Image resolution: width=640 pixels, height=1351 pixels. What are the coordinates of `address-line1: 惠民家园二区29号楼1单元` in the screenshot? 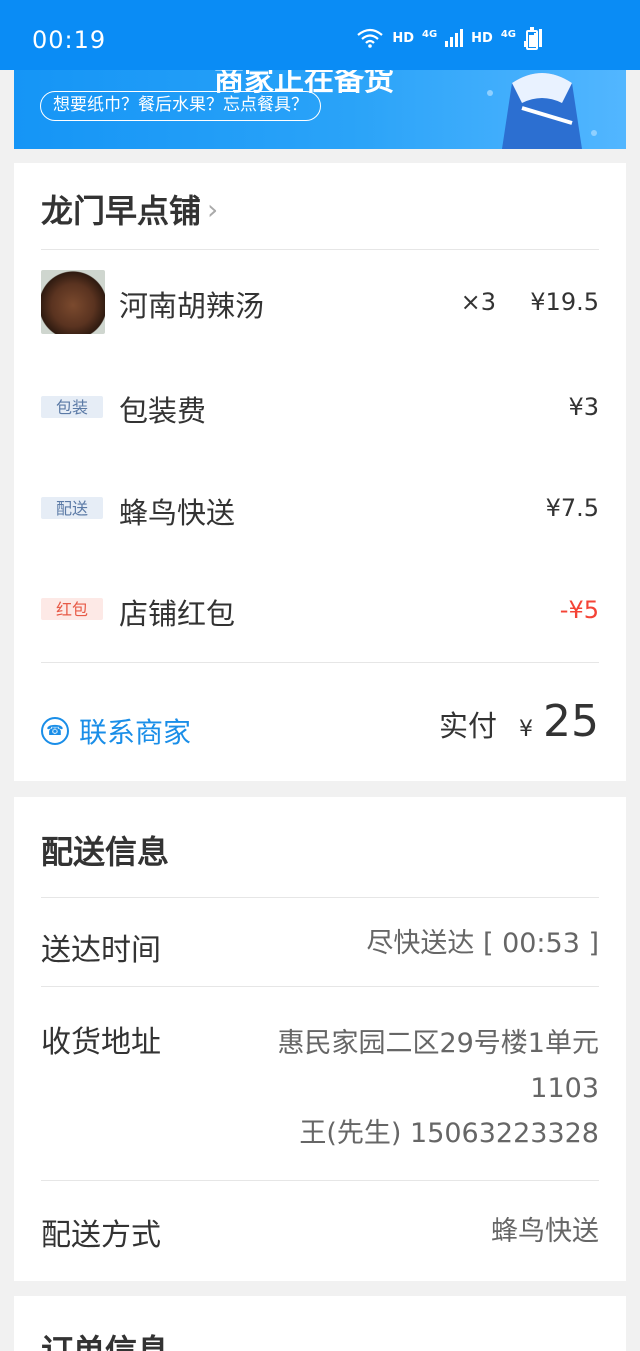 It's located at (438, 1043).